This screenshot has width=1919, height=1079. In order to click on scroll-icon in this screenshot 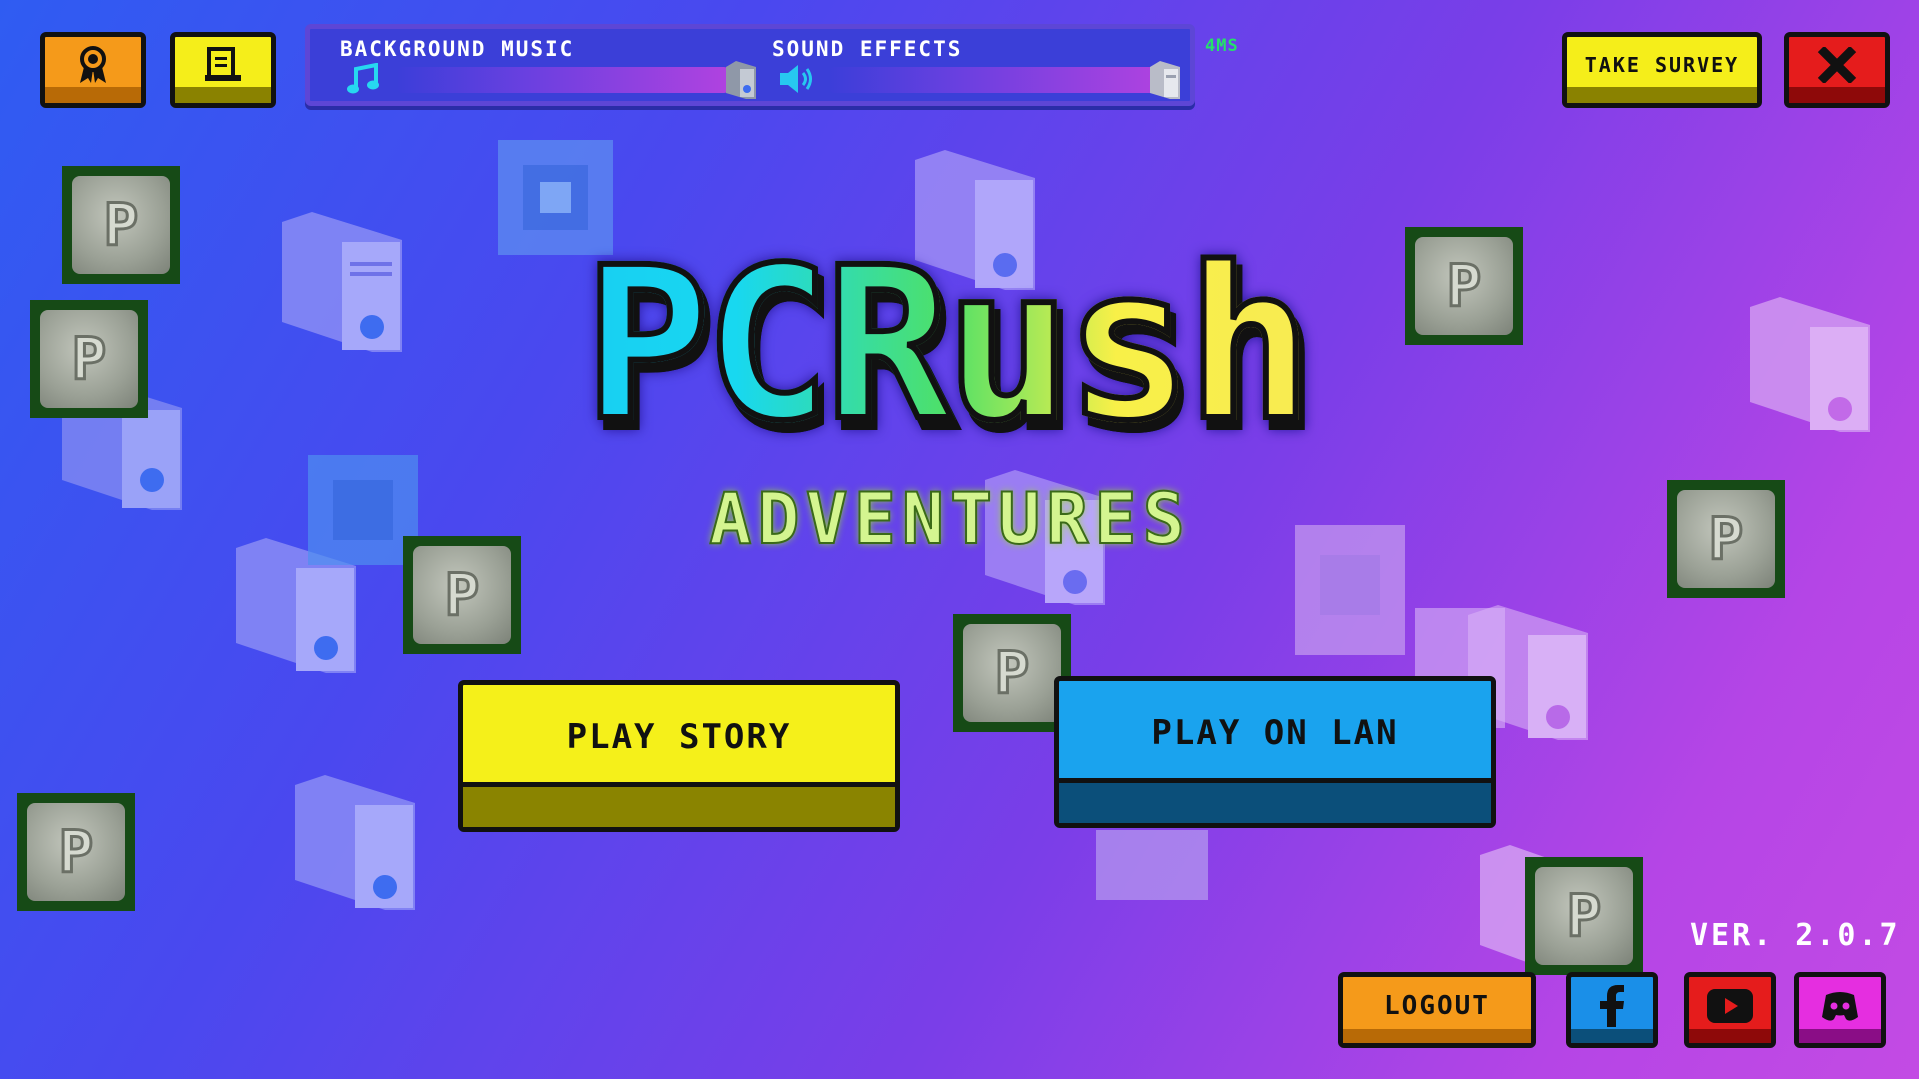, I will do `click(223, 65)`.